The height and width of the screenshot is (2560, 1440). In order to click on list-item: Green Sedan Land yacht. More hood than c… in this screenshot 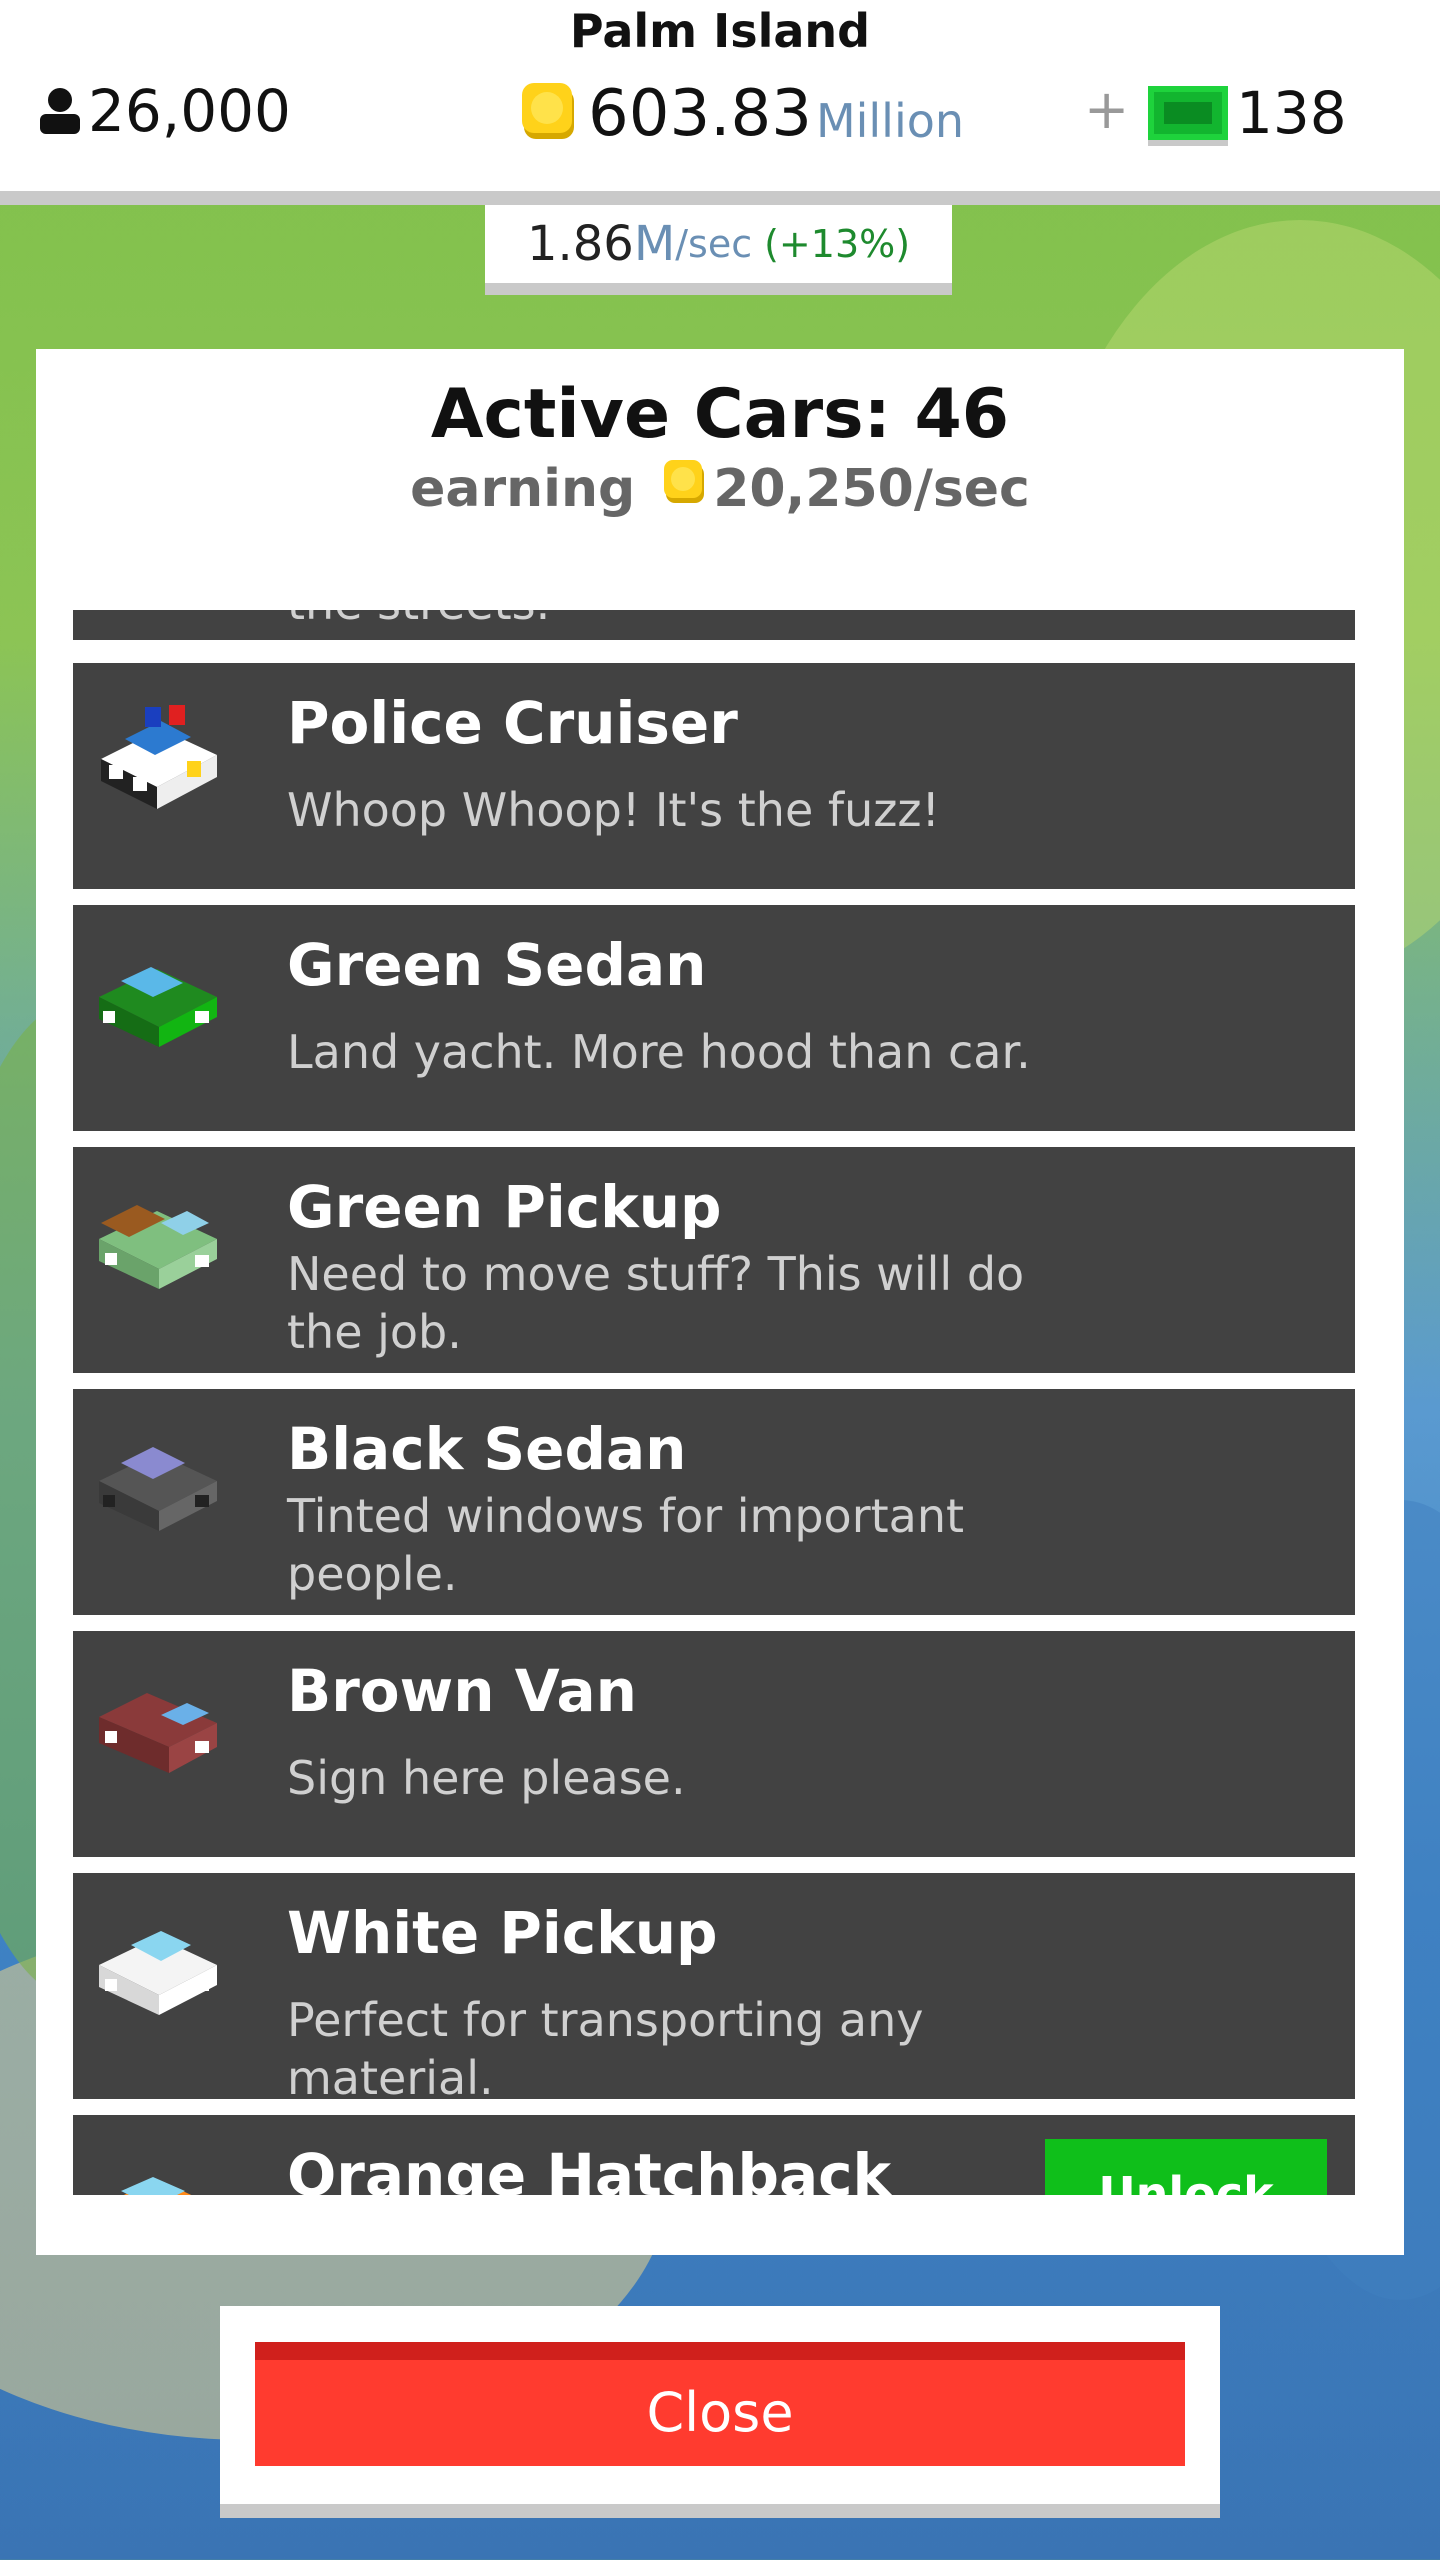, I will do `click(714, 1018)`.